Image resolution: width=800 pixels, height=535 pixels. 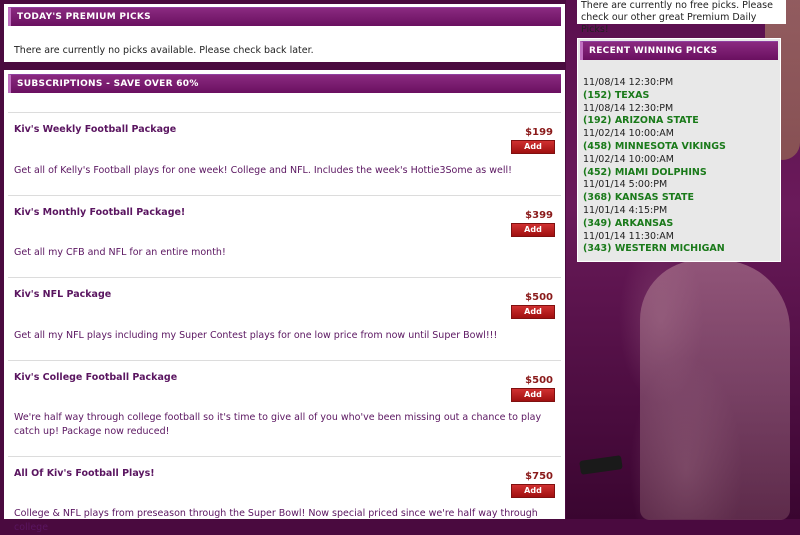 What do you see at coordinates (625, 210) in the screenshot?
I see `pick-time: 11/01/14 4:15:PM` at bounding box center [625, 210].